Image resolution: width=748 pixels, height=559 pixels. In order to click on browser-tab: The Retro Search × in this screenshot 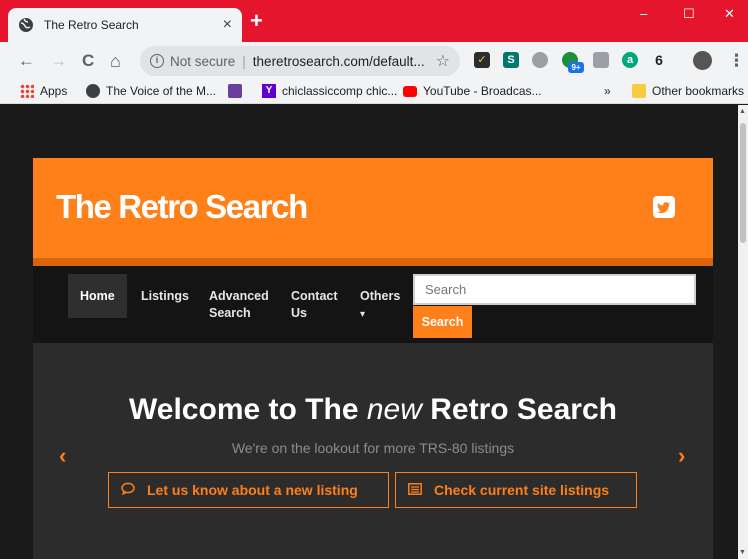, I will do `click(125, 25)`.